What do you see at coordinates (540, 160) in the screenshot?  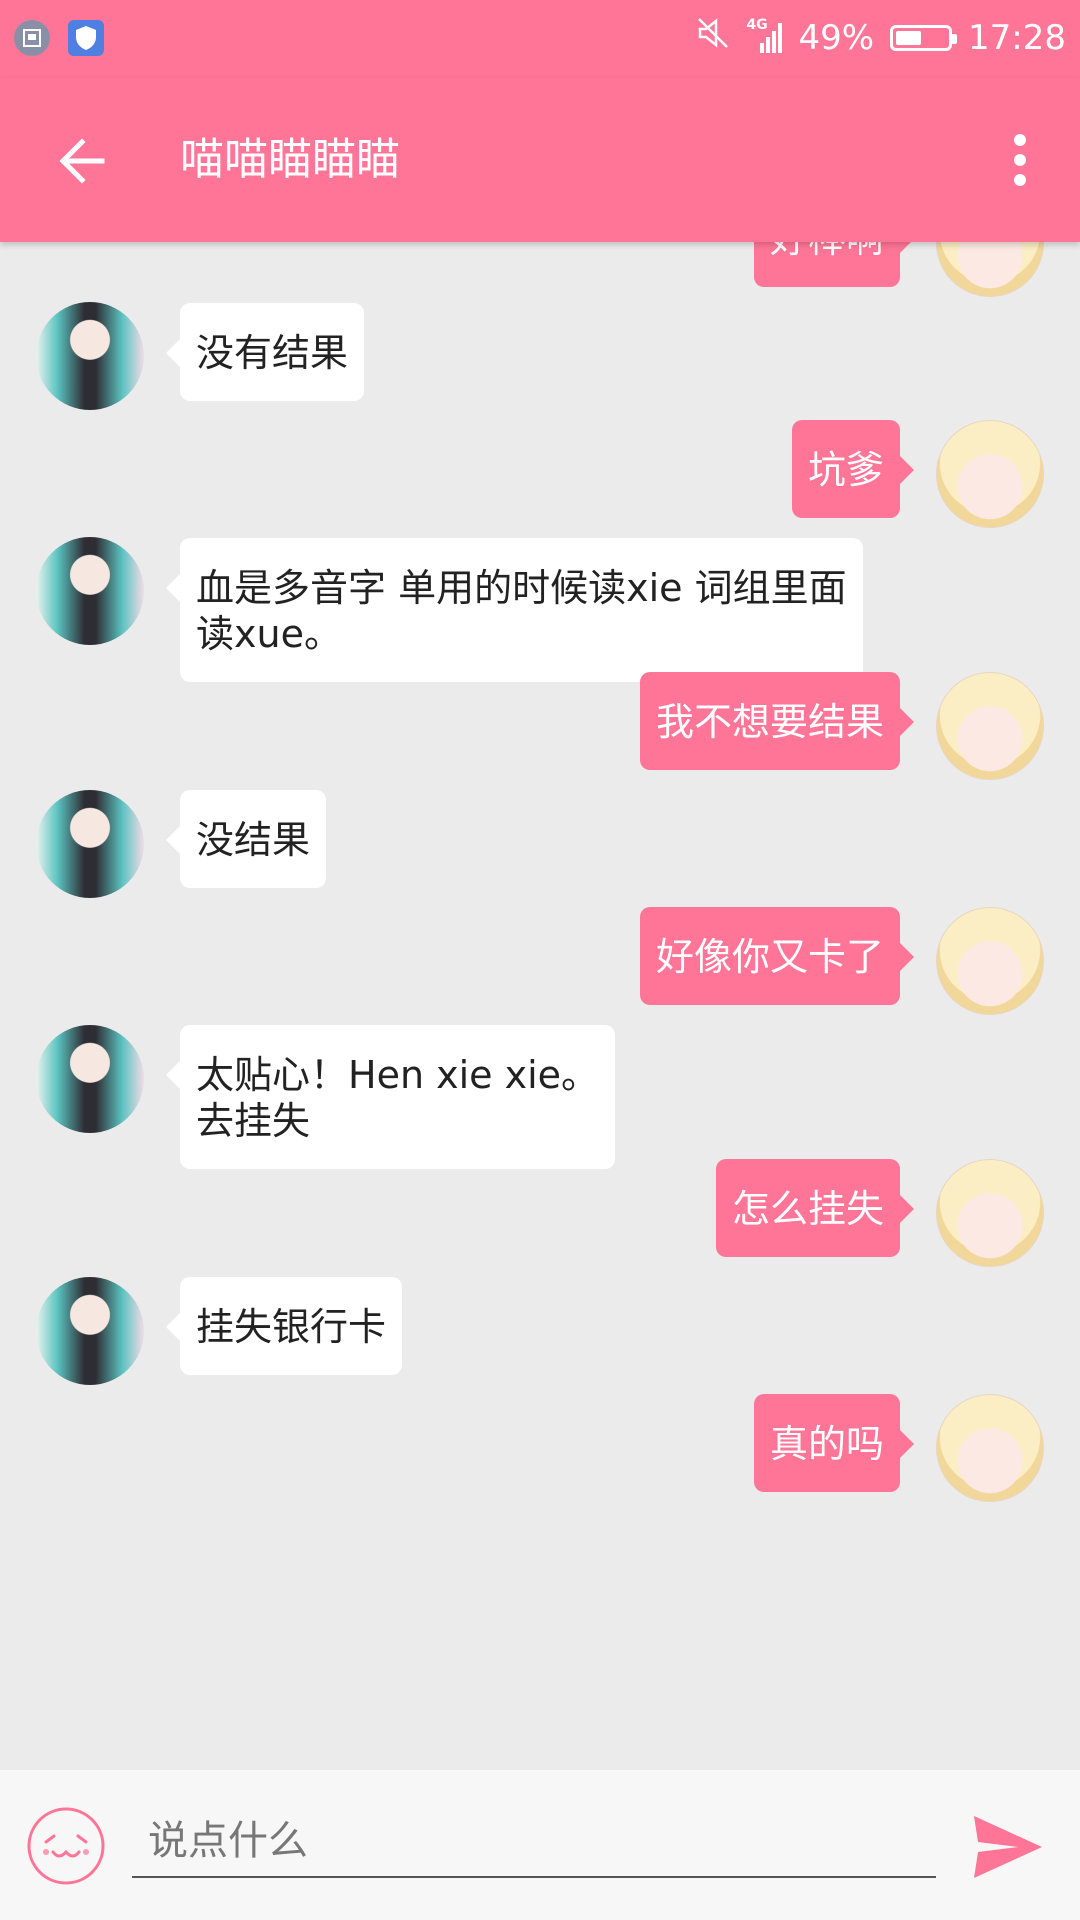 I see `app-toolbar: 喵喵瞄瞄瞄` at bounding box center [540, 160].